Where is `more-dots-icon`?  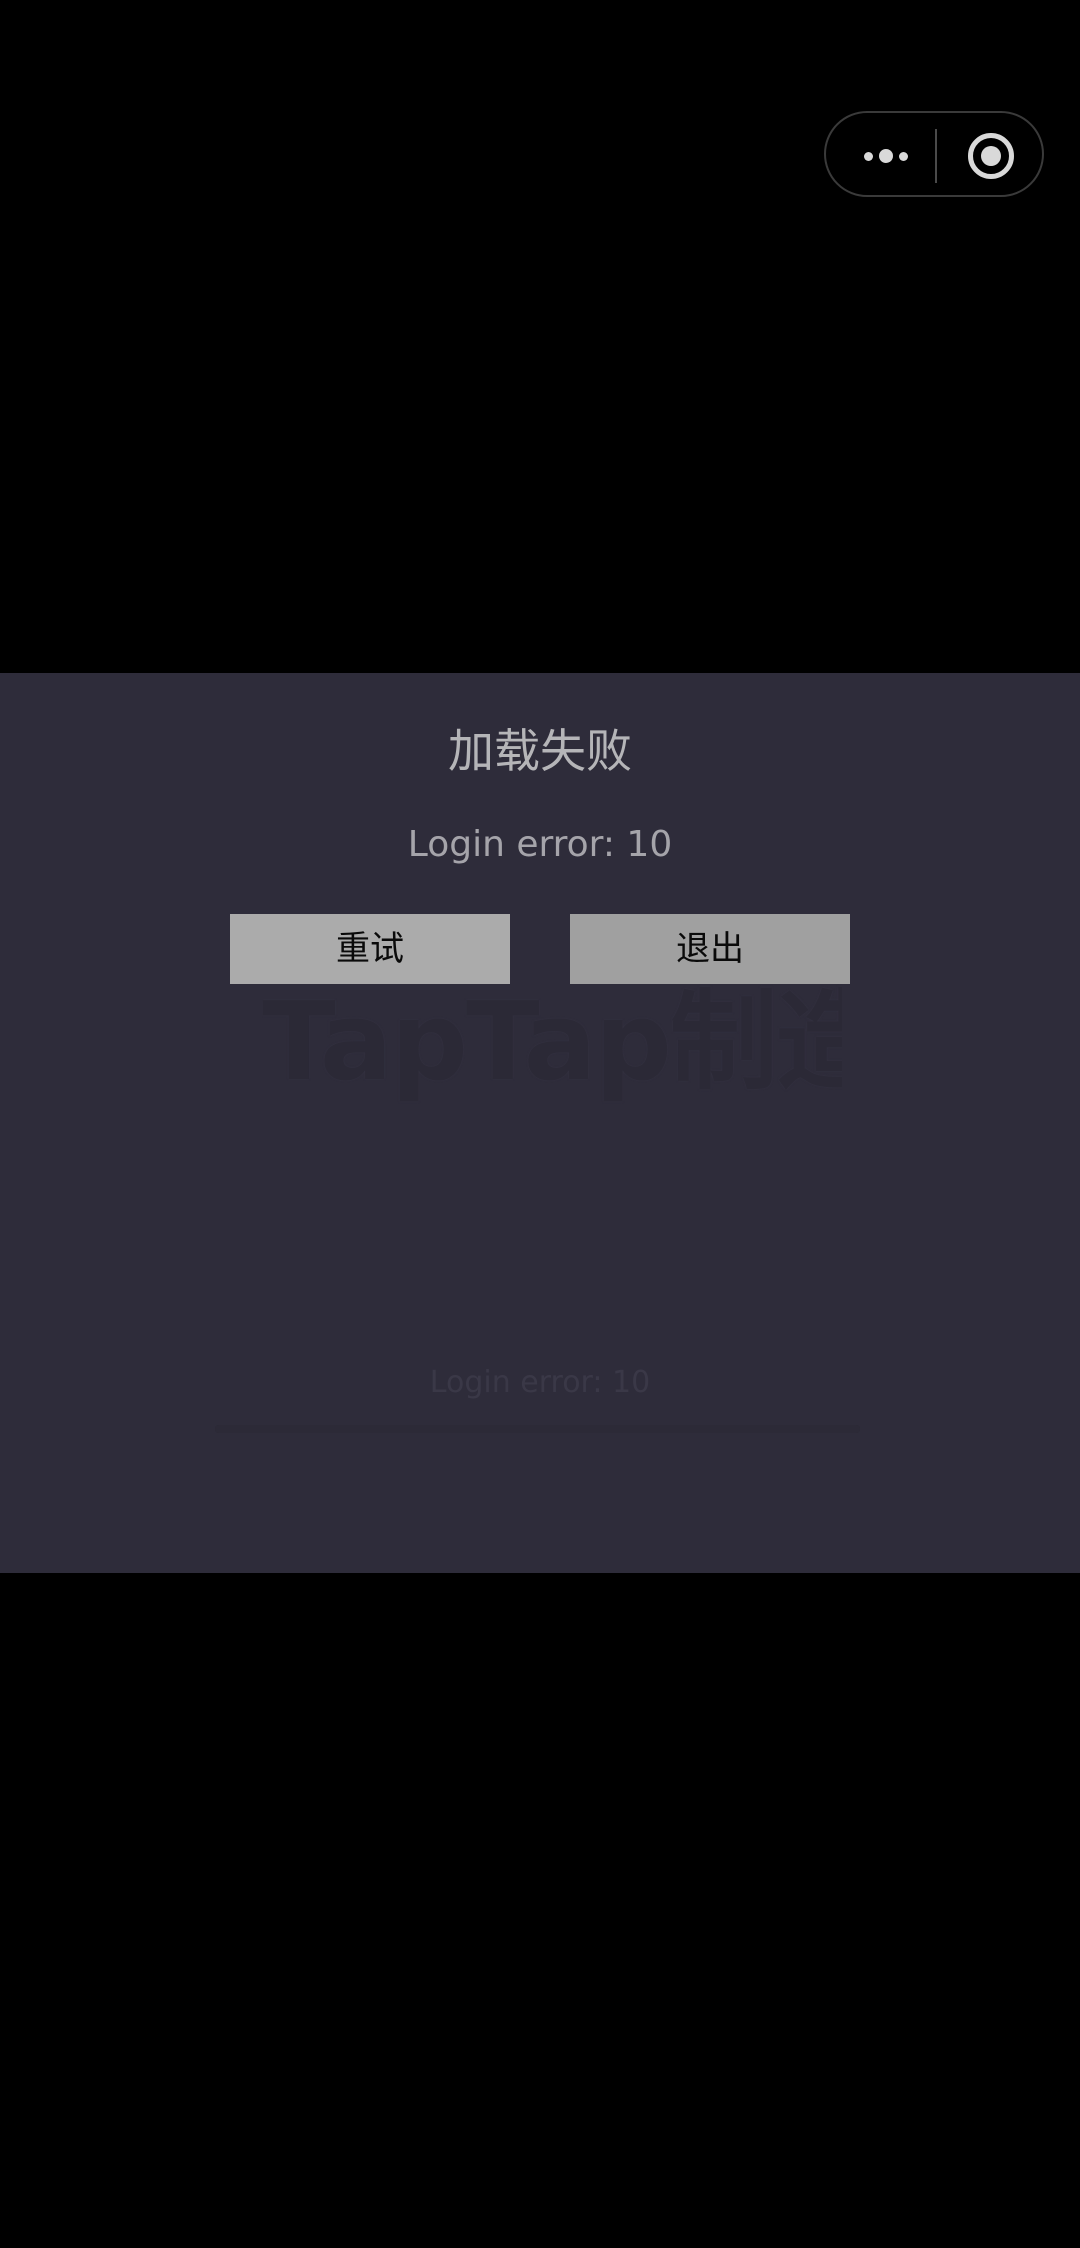 more-dots-icon is located at coordinates (886, 156).